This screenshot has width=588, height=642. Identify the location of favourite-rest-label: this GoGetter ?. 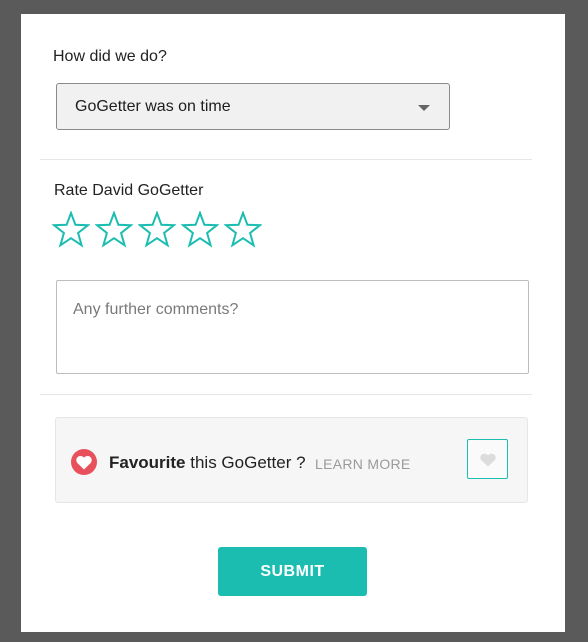
(245, 462).